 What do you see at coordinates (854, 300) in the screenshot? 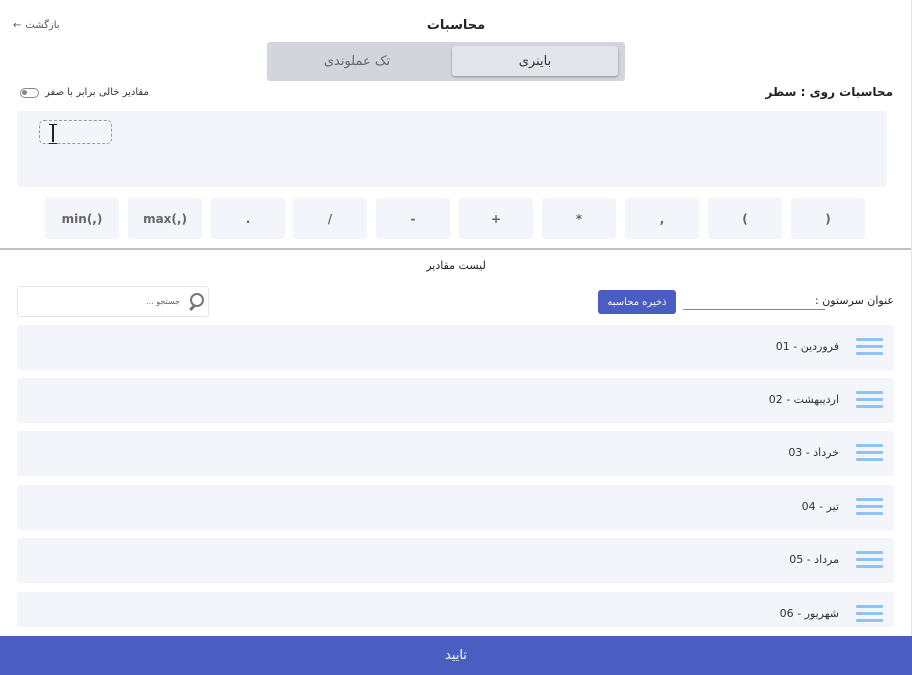
I see `column-title-label: عنوان سرستون :` at bounding box center [854, 300].